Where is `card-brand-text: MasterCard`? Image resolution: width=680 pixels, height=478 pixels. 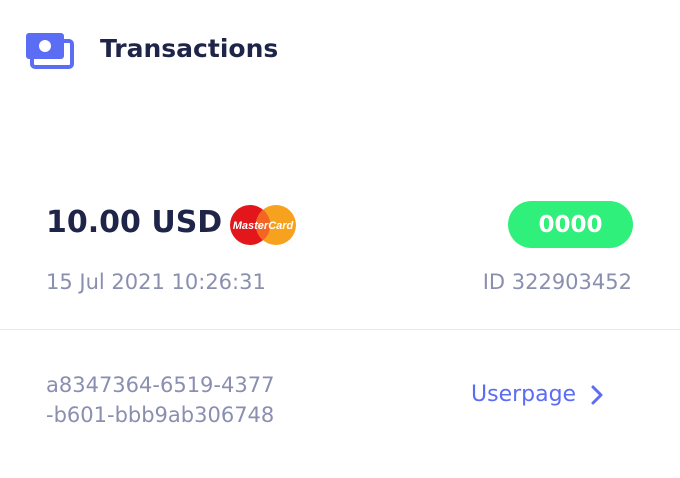 card-brand-text: MasterCard is located at coordinates (263, 226).